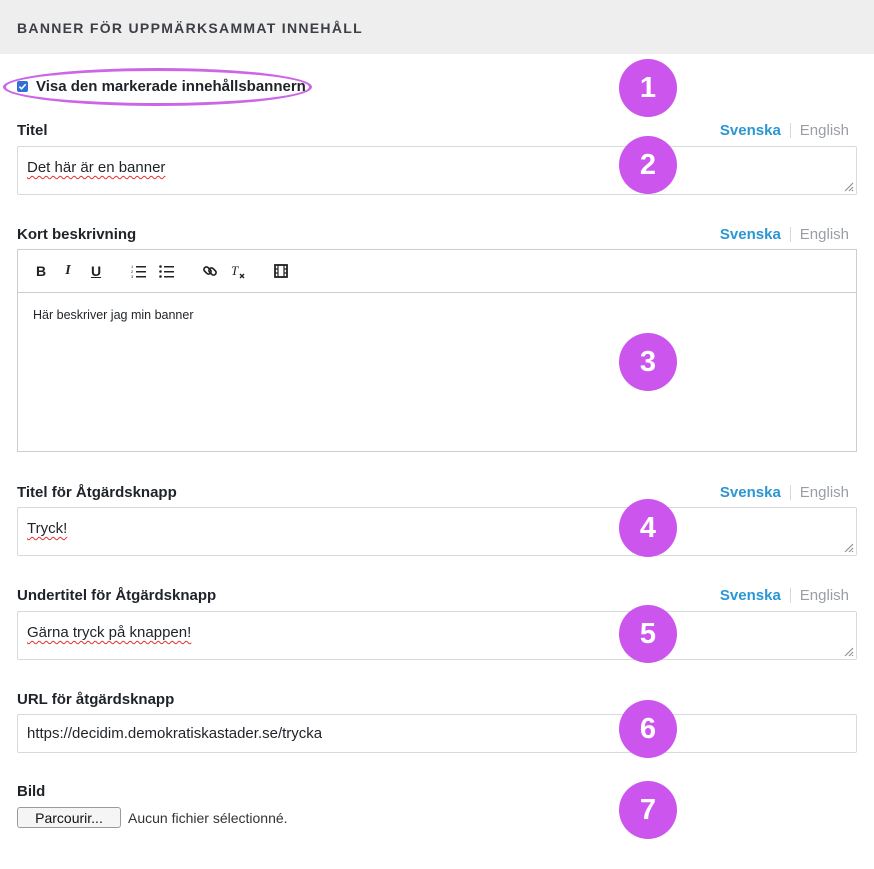  What do you see at coordinates (77, 234) in the screenshot?
I see `short-description-label: Kort beskrivning` at bounding box center [77, 234].